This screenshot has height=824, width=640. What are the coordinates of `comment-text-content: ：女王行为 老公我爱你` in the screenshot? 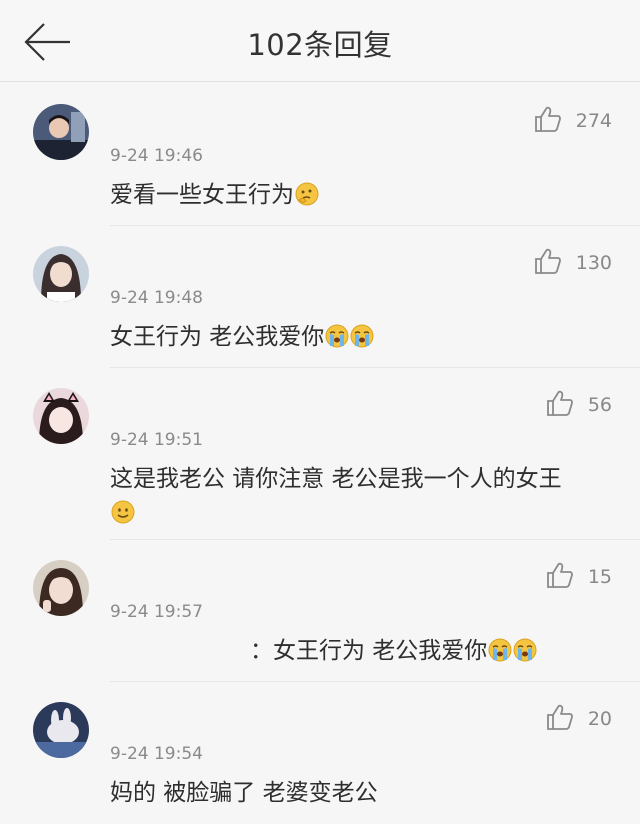 It's located at (369, 651).